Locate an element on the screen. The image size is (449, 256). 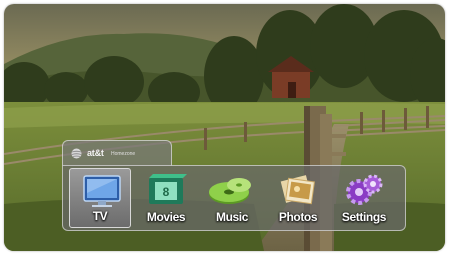
menu-item-tv: TV is located at coordinates (100, 198).